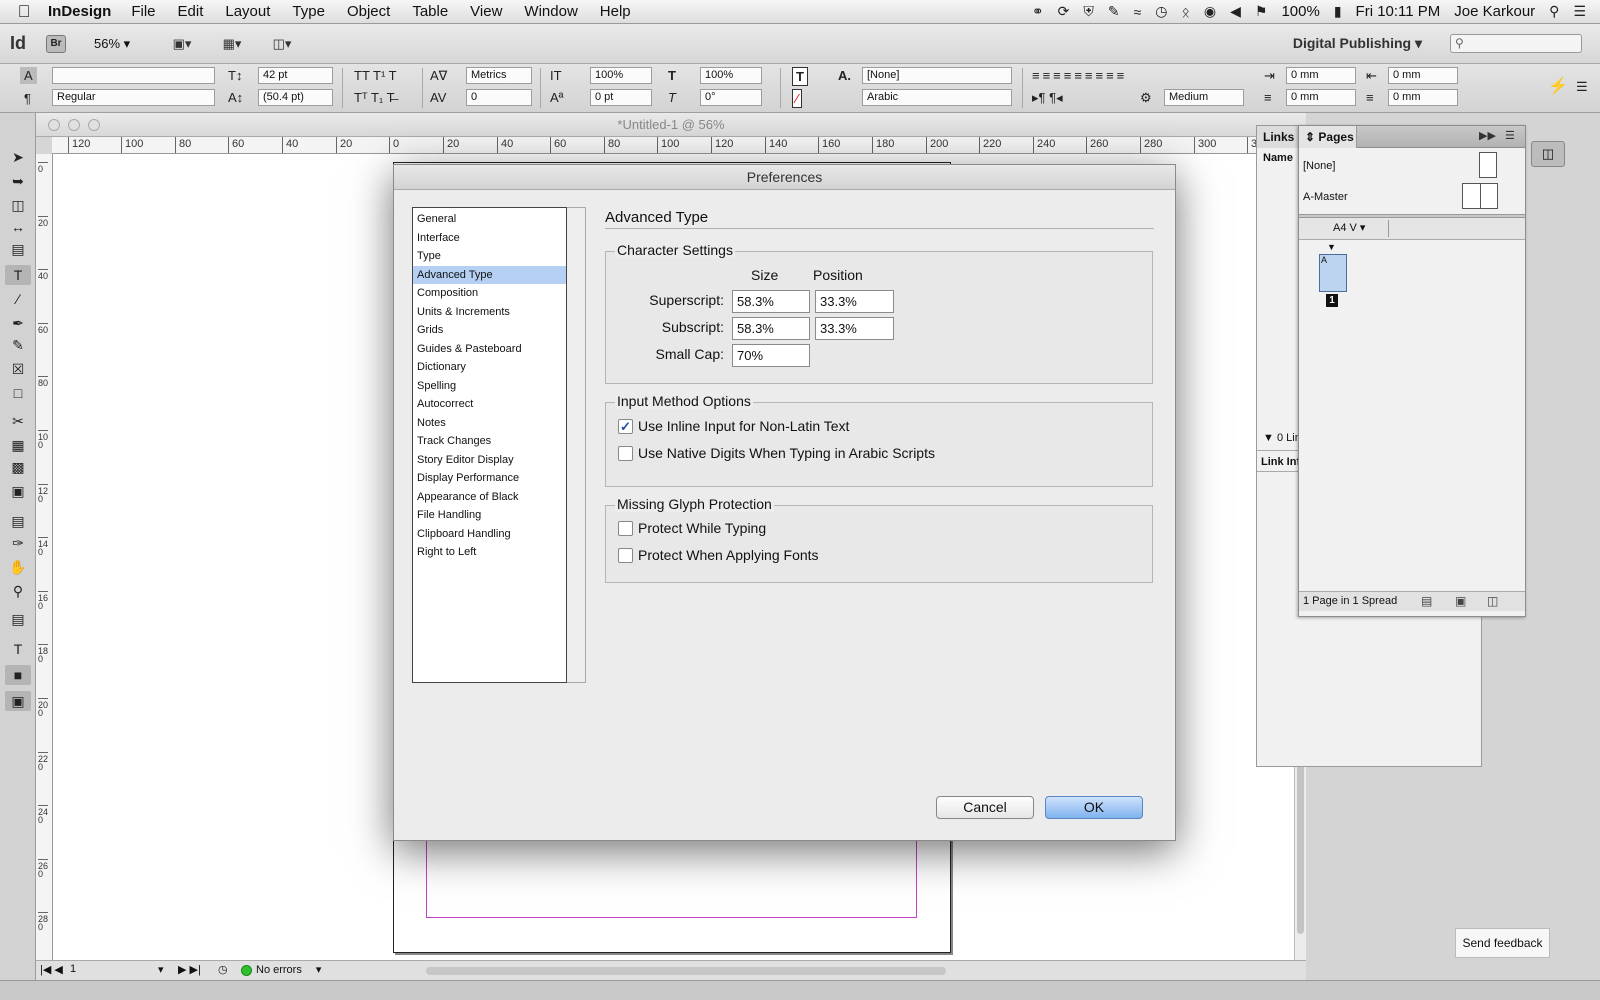 This screenshot has height=1000, width=1600. Describe the element at coordinates (133, 75) in the screenshot. I see `font-family-field` at that location.